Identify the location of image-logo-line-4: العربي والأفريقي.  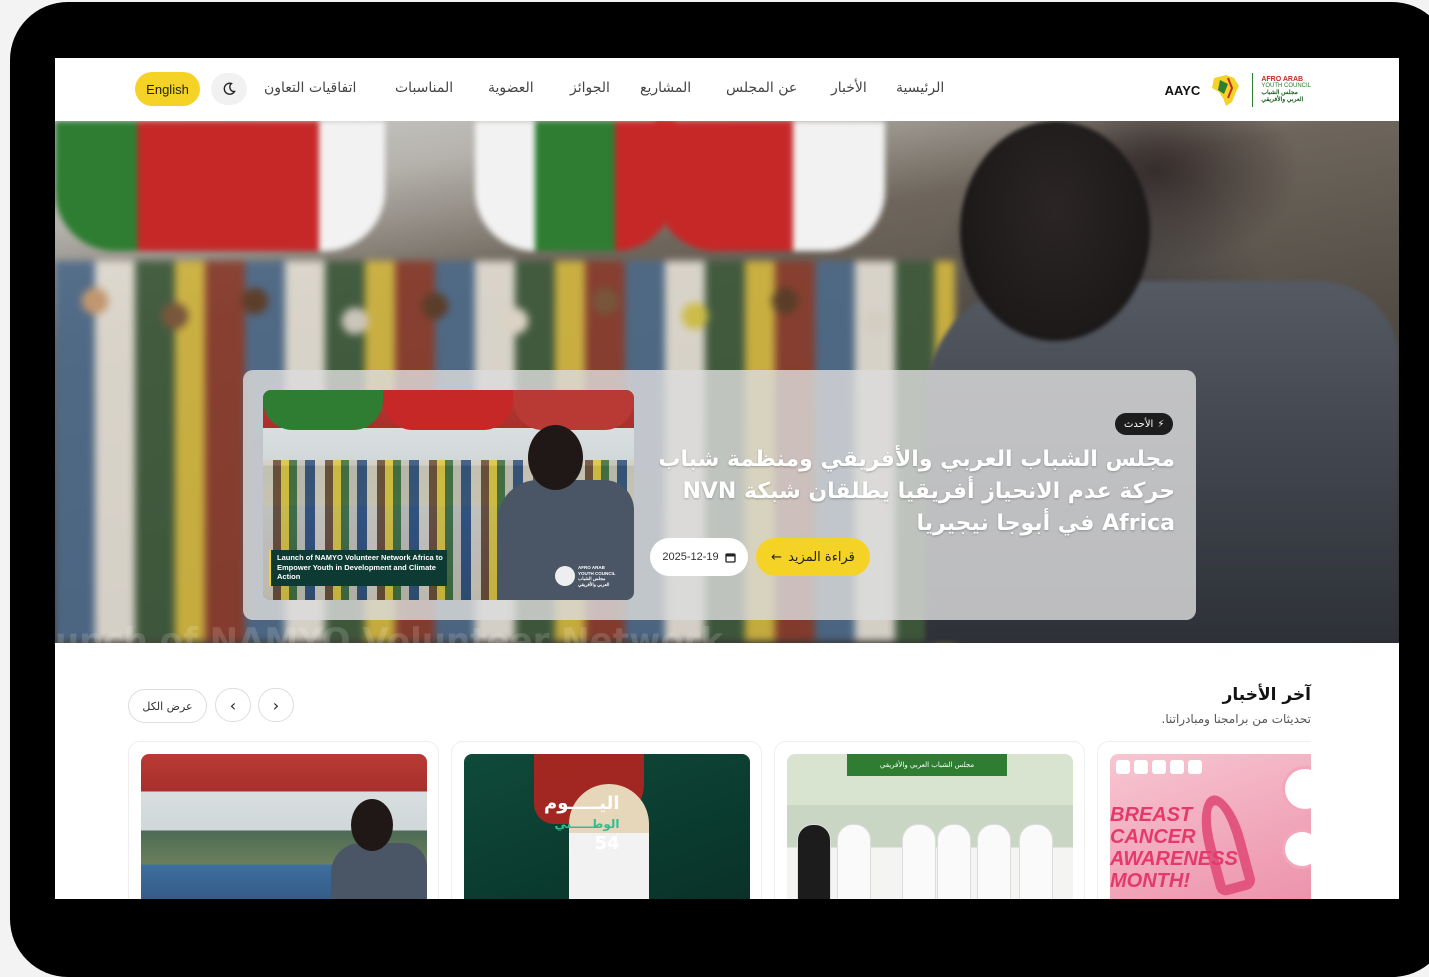
(594, 584).